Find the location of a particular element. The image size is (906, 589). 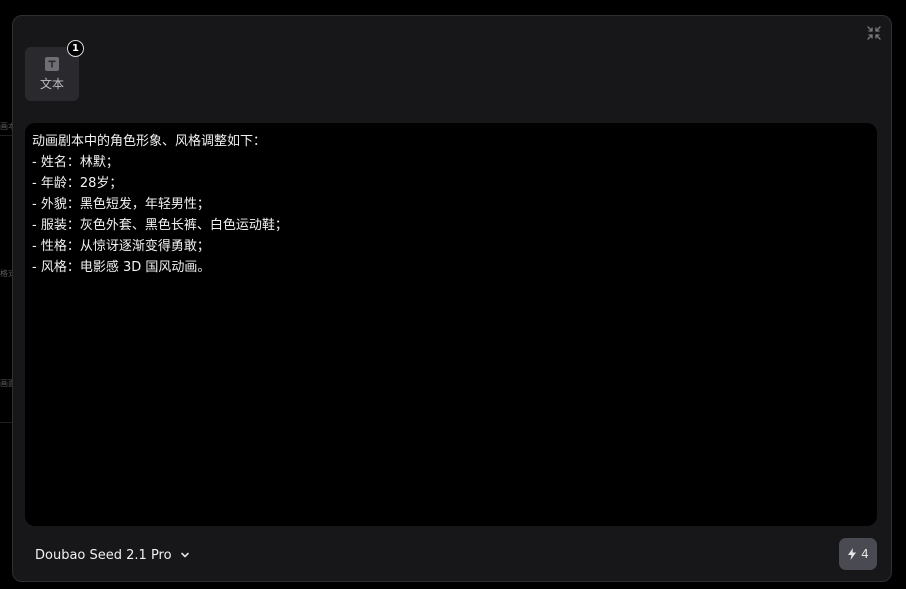

prompt-line: - 年龄：28岁； is located at coordinates (77, 183).